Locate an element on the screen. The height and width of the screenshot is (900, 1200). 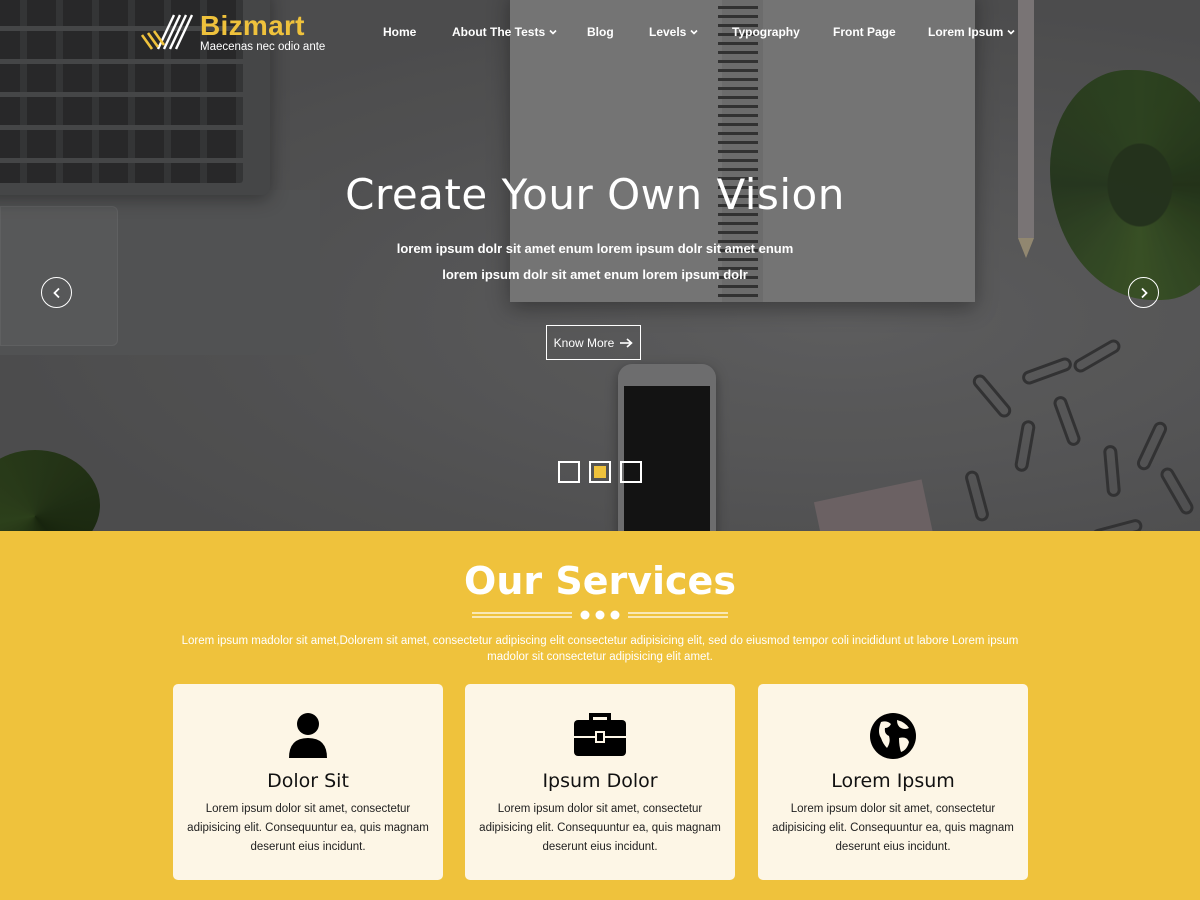
globe-icon is located at coordinates (893, 736).